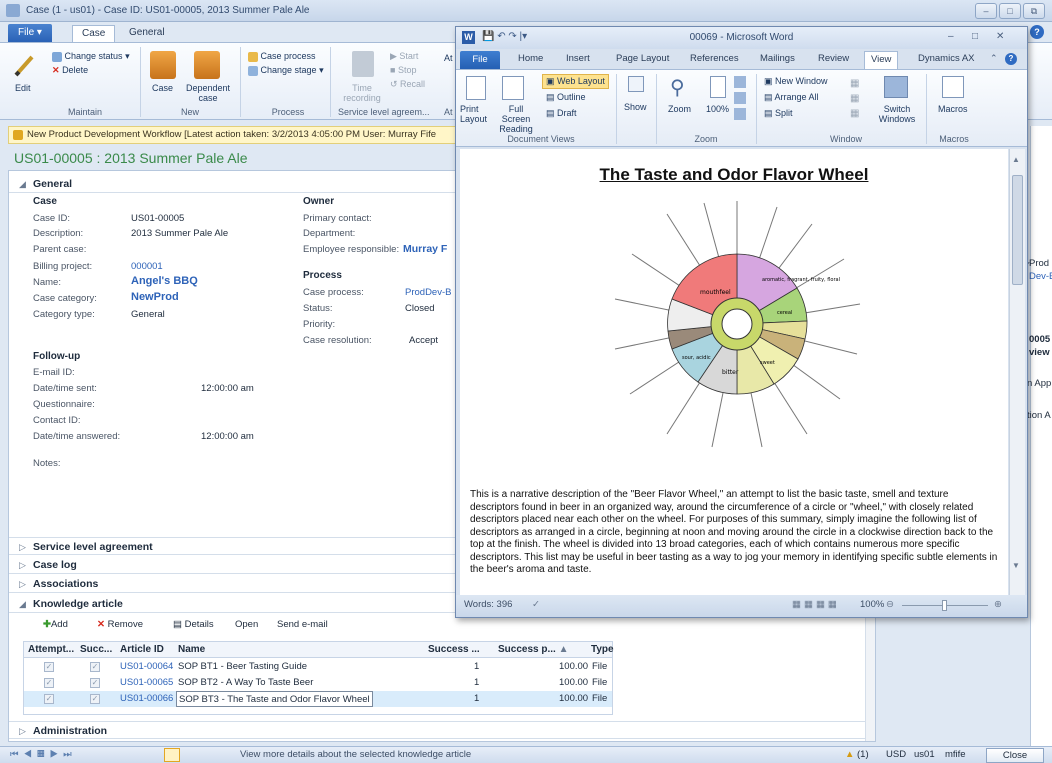  Describe the element at coordinates (55, 624) in the screenshot. I see `add-button: ✚Add` at that location.